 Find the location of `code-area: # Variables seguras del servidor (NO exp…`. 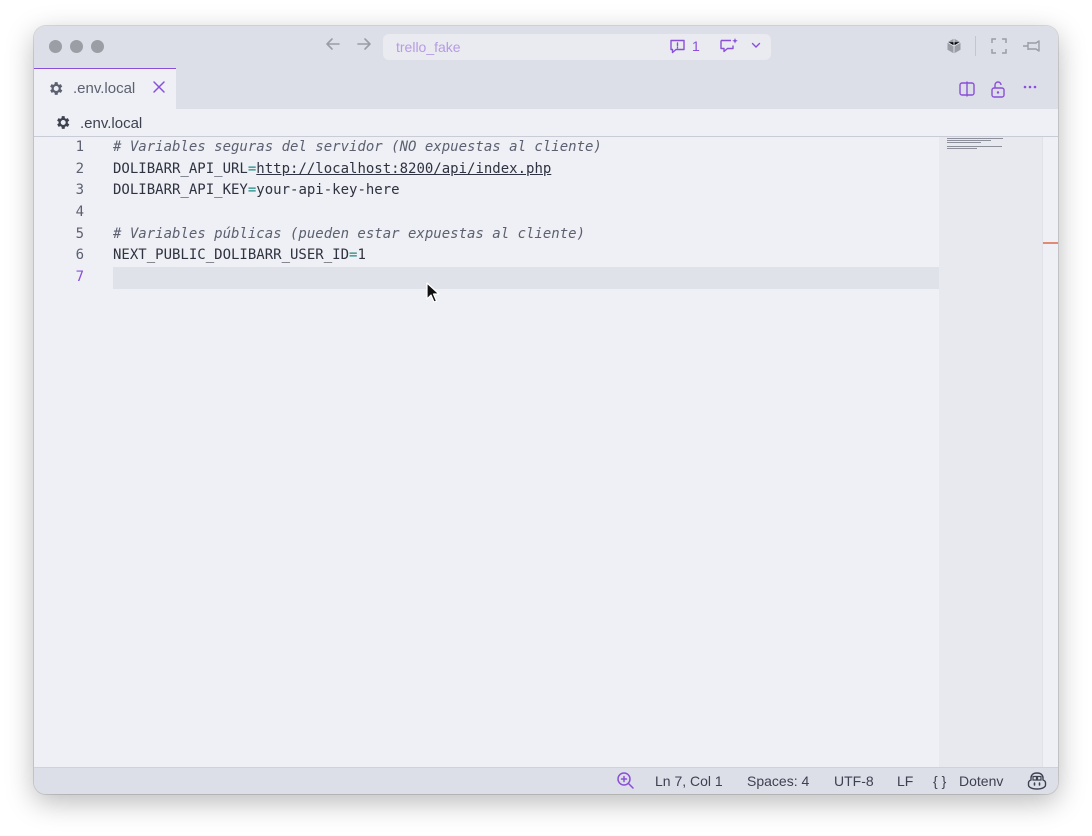

code-area: # Variables seguras del servidor (NO exp… is located at coordinates (534, 213).